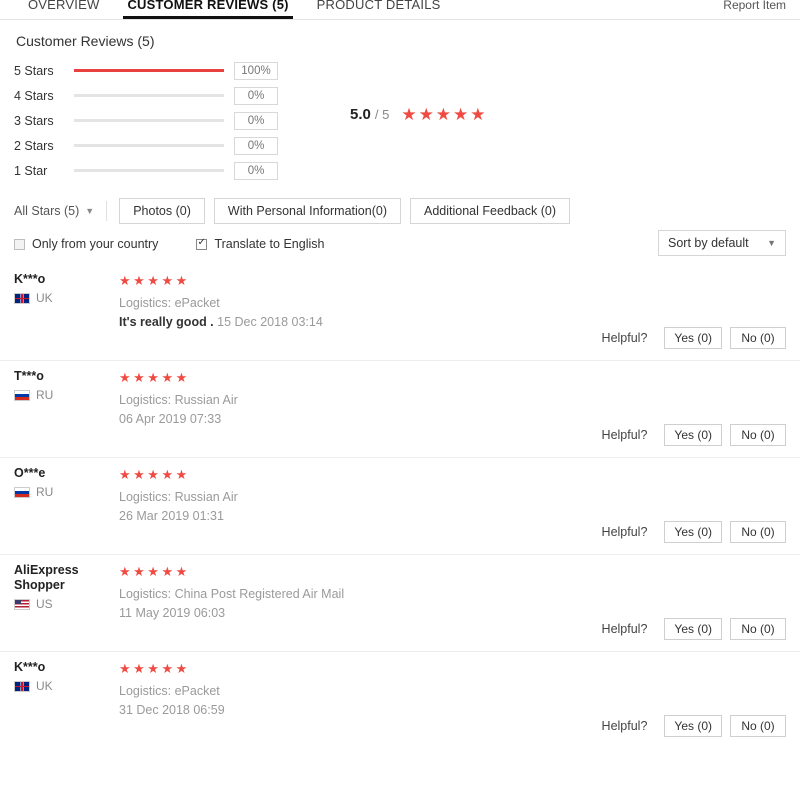  I want to click on translate-to-english-label: Translate to English, so click(269, 244).